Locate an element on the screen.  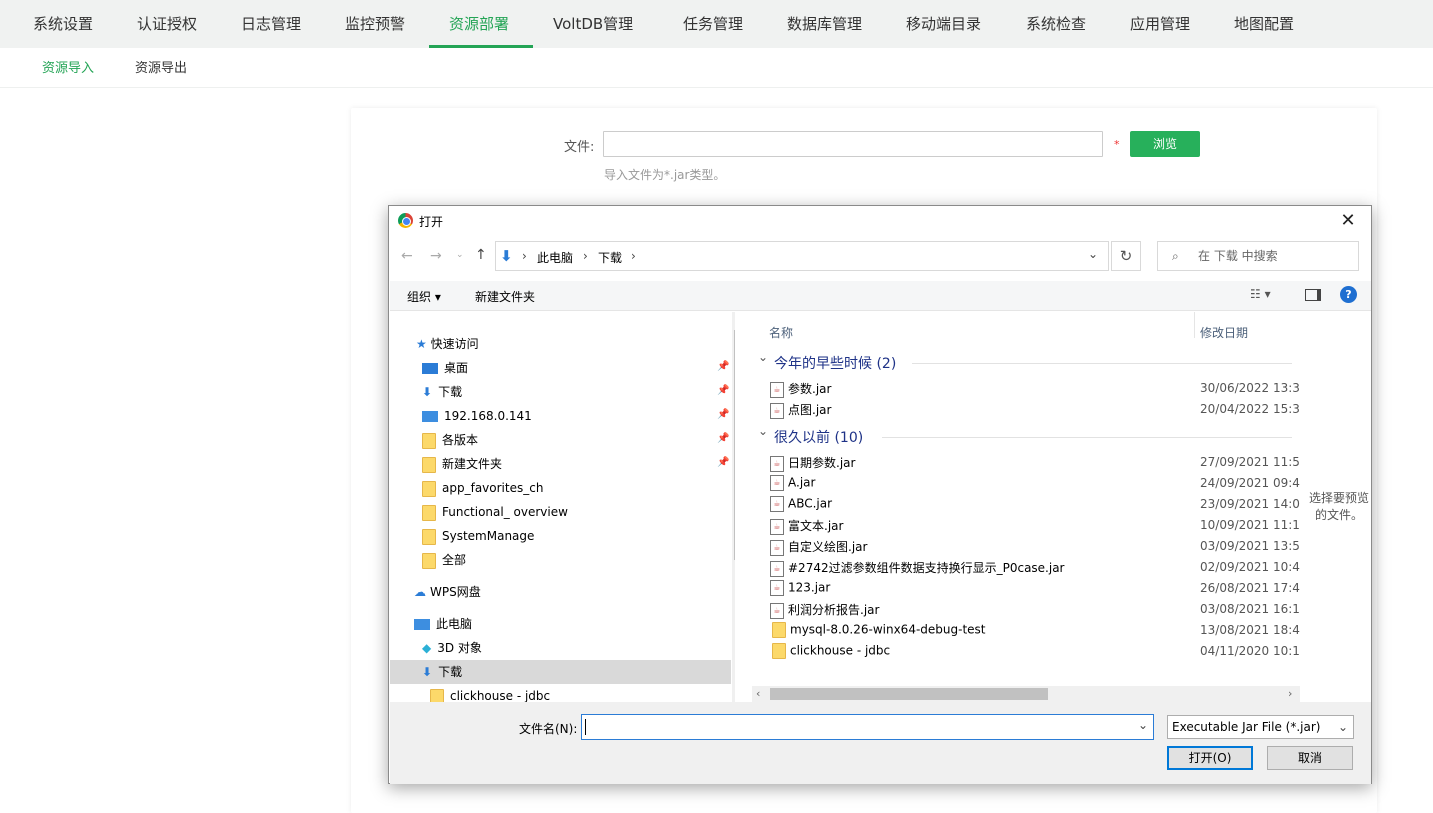
sidebar-item-label: 各版本 is located at coordinates (460, 440).